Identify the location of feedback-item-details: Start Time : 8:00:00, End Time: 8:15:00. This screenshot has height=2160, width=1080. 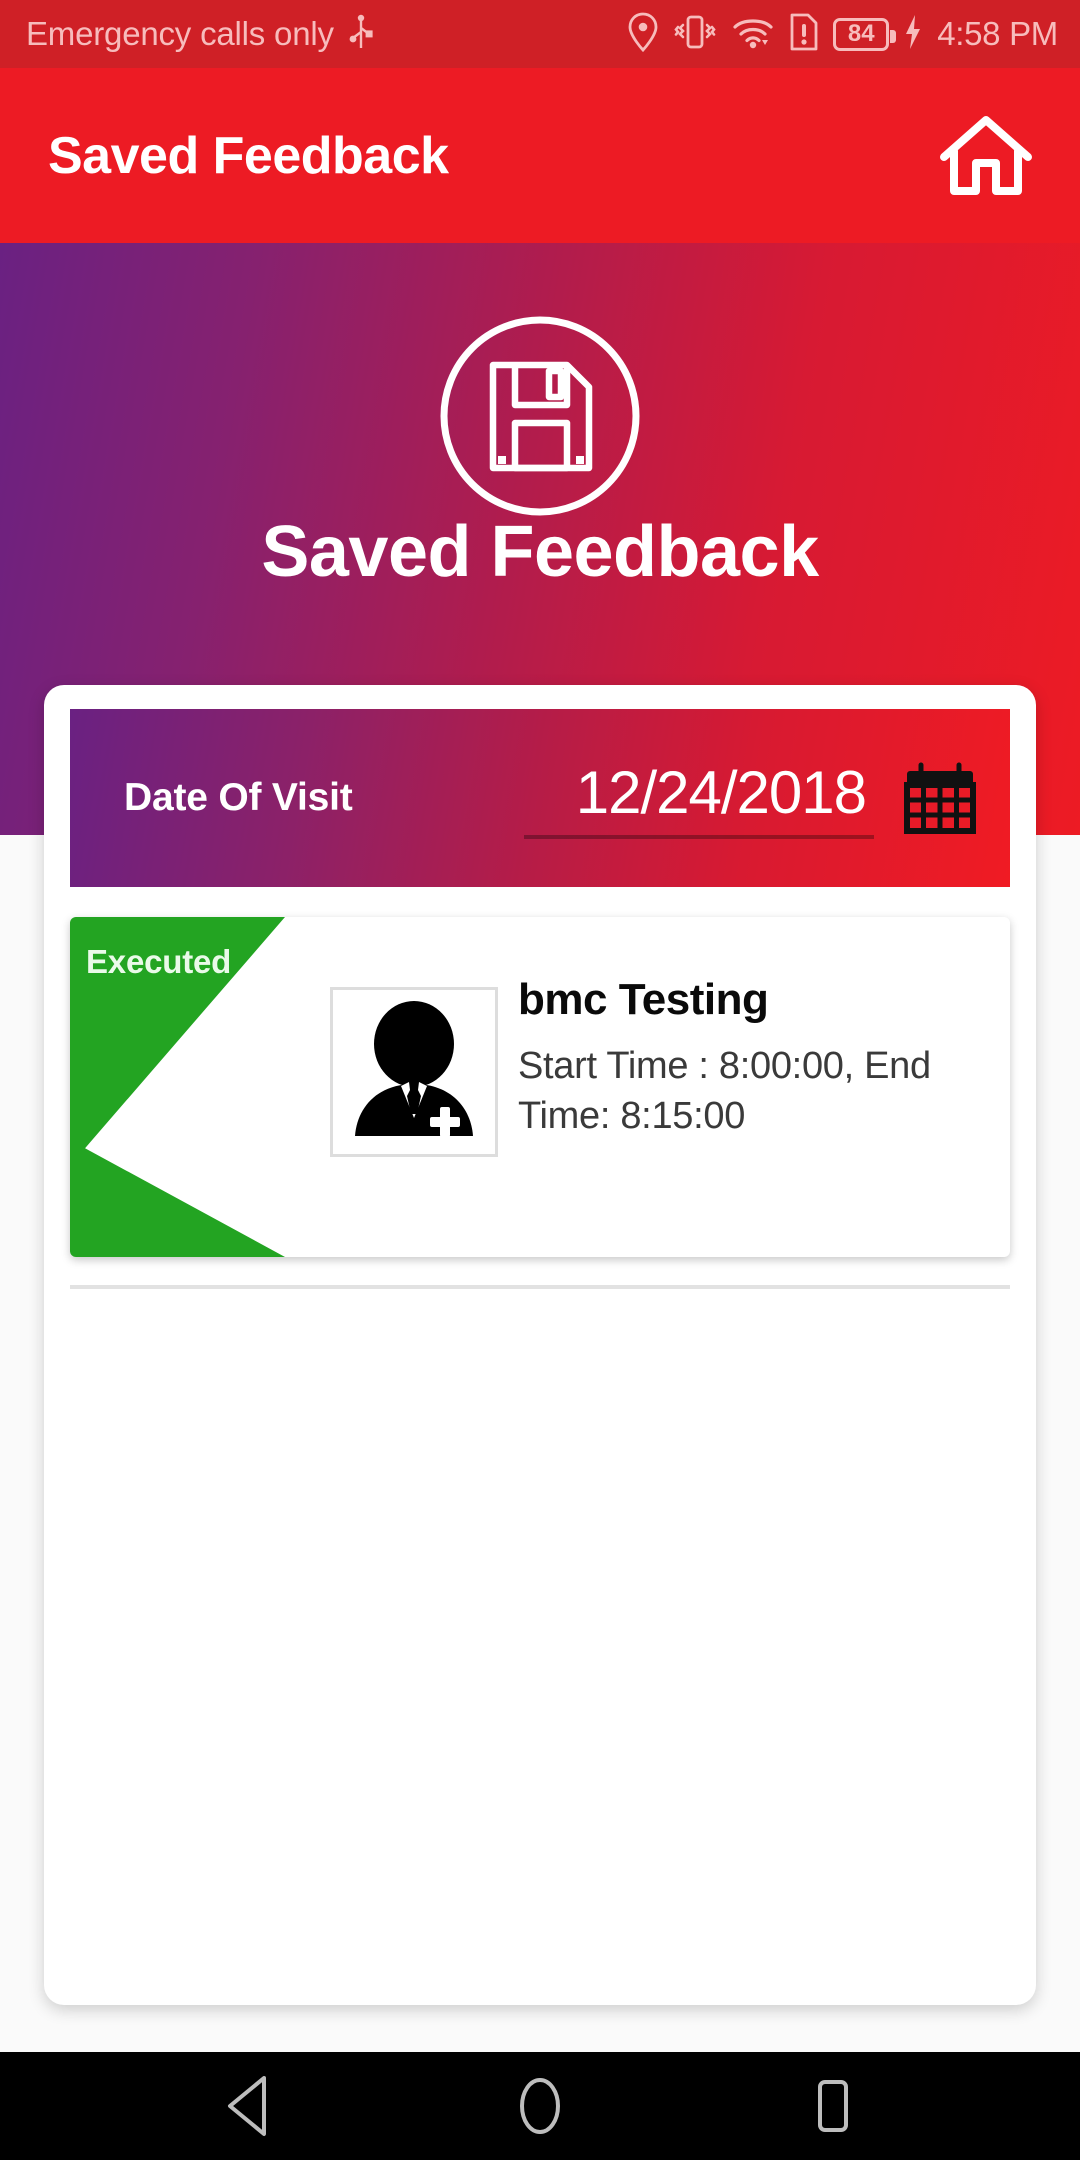
(724, 1091).